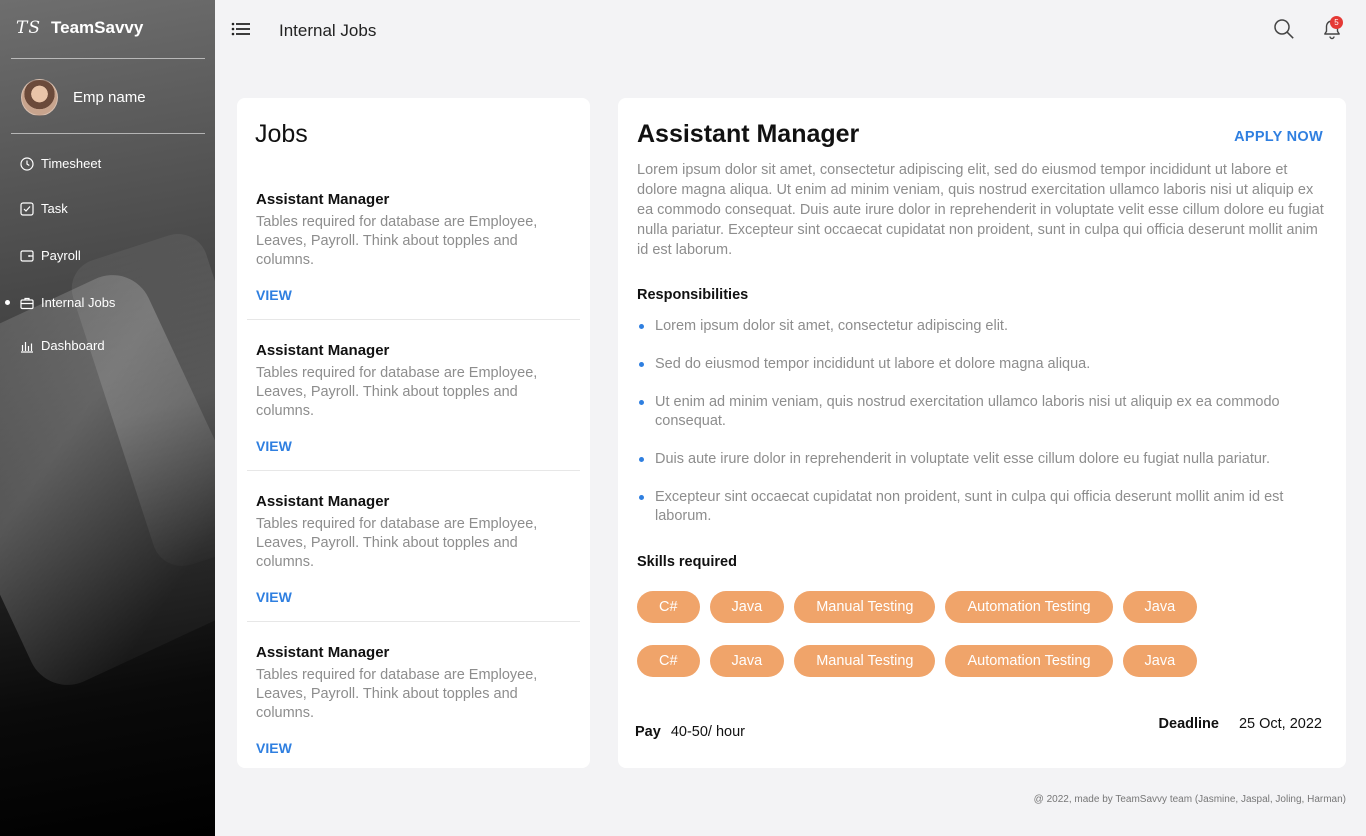 The height and width of the screenshot is (836, 1366). Describe the element at coordinates (1188, 724) in the screenshot. I see `deadline-label: Deadline` at that location.